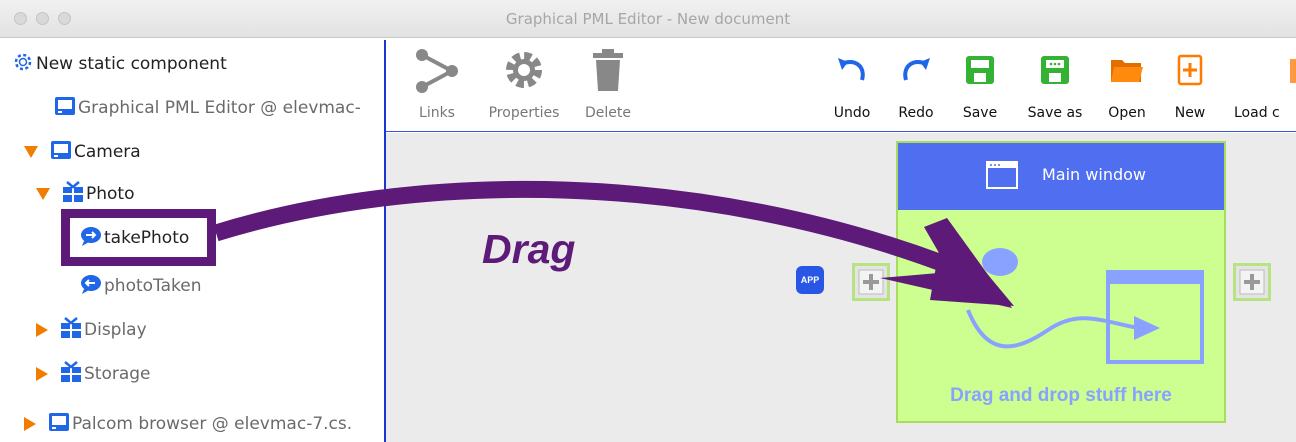 The width and height of the screenshot is (1296, 442). I want to click on drag-source-highlight, so click(138, 237).